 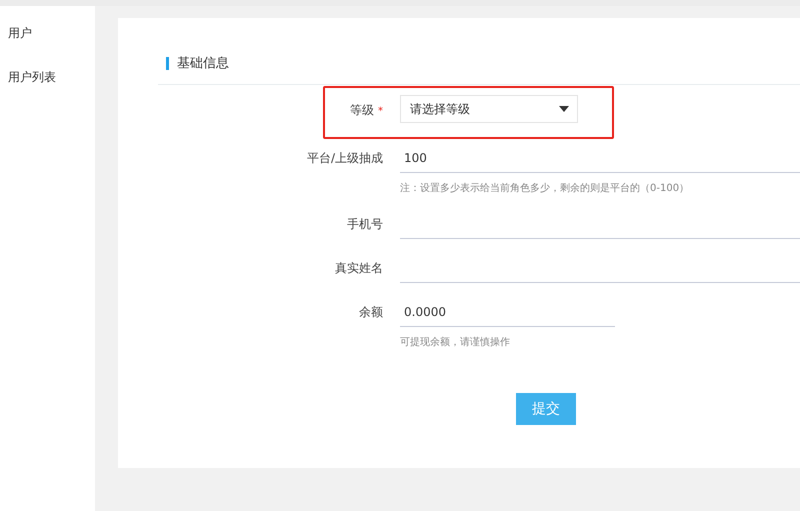 I want to click on sidebar-item: 用户, so click(x=47, y=46).